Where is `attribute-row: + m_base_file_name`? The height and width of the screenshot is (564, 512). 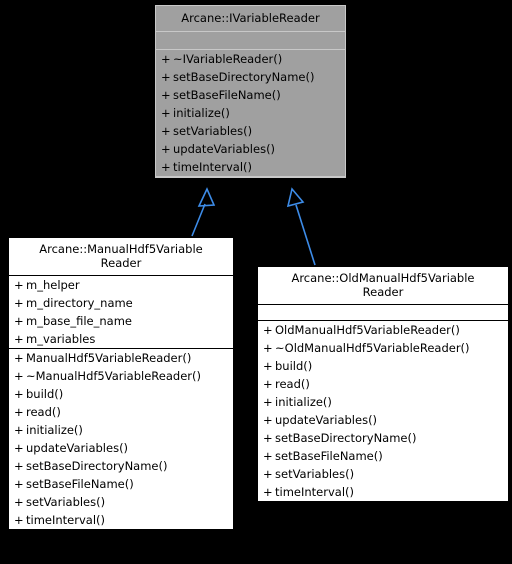 attribute-row: + m_base_file_name is located at coordinates (121, 321).